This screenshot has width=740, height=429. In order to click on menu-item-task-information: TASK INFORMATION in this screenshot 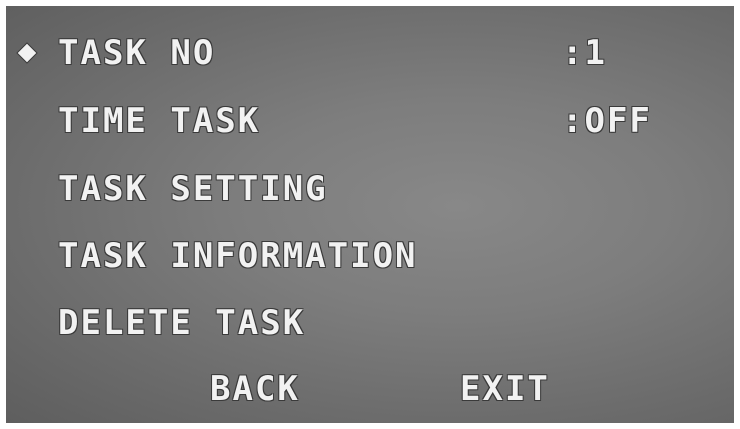, I will do `click(238, 256)`.